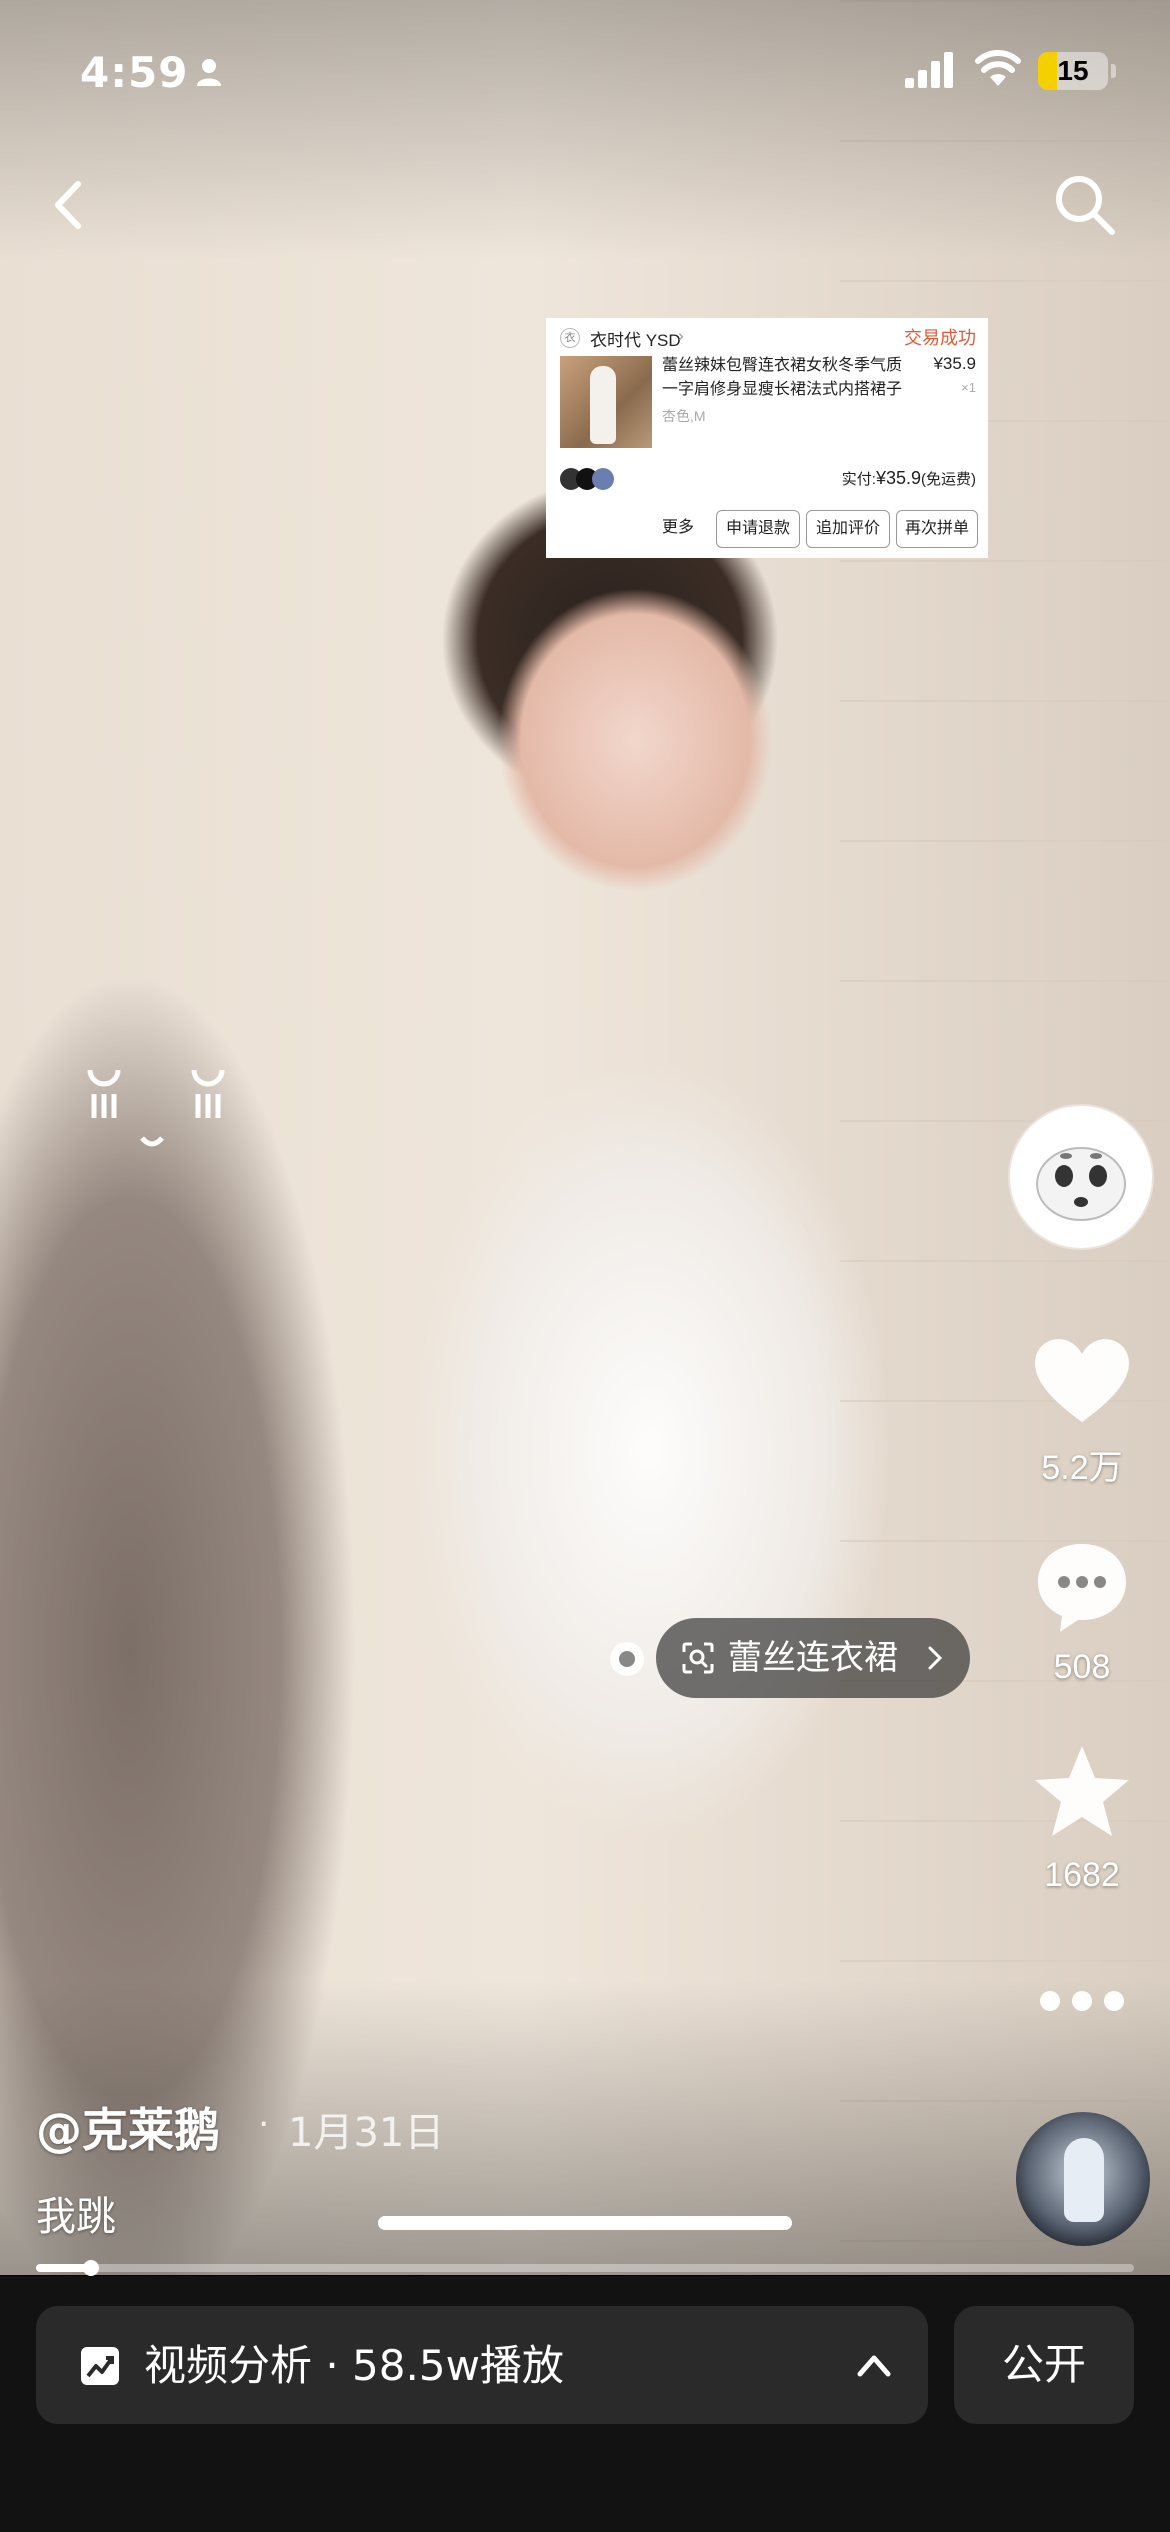 This screenshot has height=2532, width=1170. Describe the element at coordinates (898, 478) in the screenshot. I see `paid-amount: ¥35.9` at that location.